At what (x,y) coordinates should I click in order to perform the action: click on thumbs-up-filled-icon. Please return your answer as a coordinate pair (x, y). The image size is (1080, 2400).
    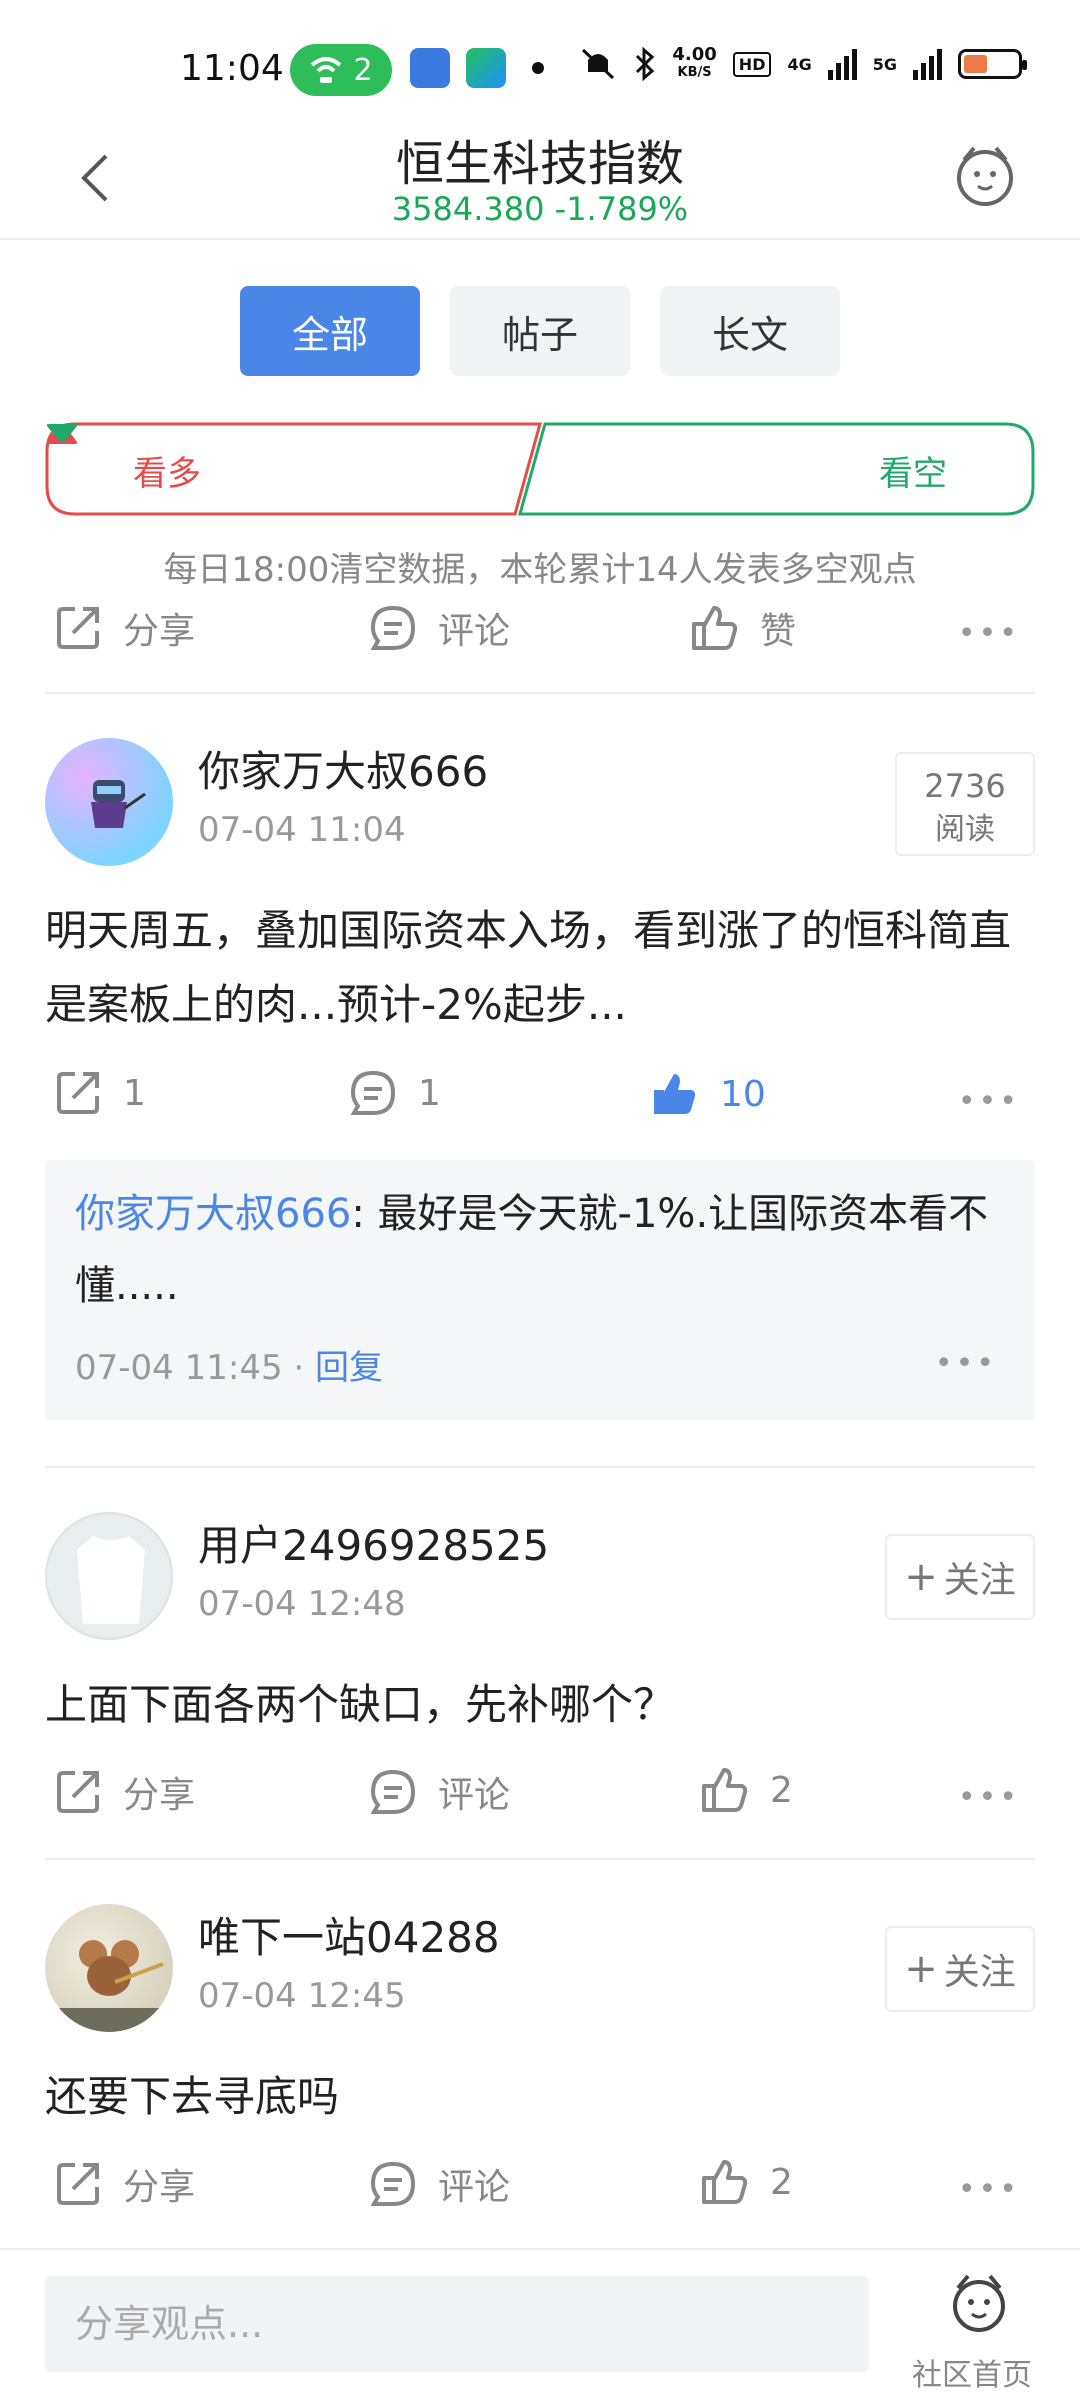
    Looking at the image, I should click on (675, 1094).